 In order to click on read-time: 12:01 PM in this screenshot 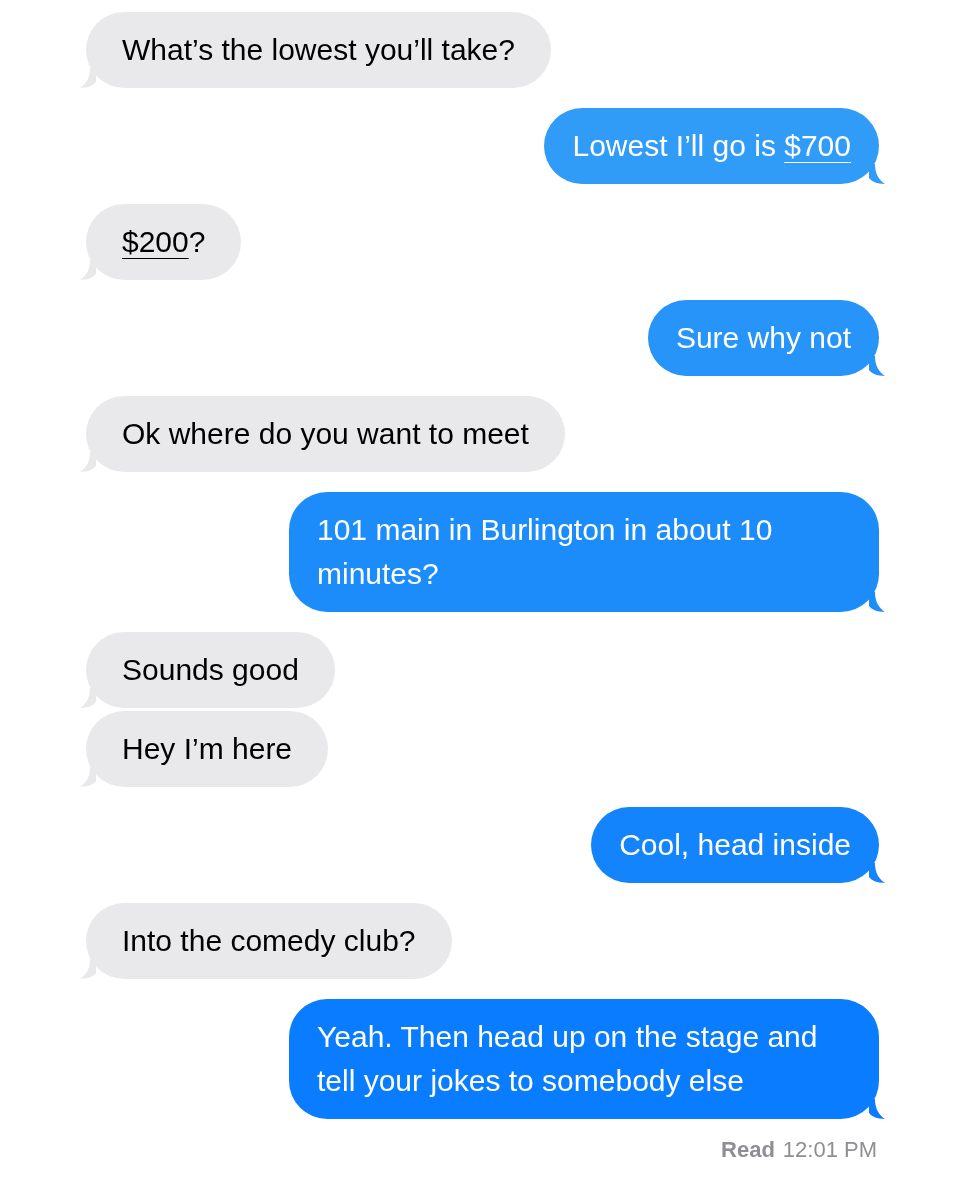, I will do `click(829, 1150)`.